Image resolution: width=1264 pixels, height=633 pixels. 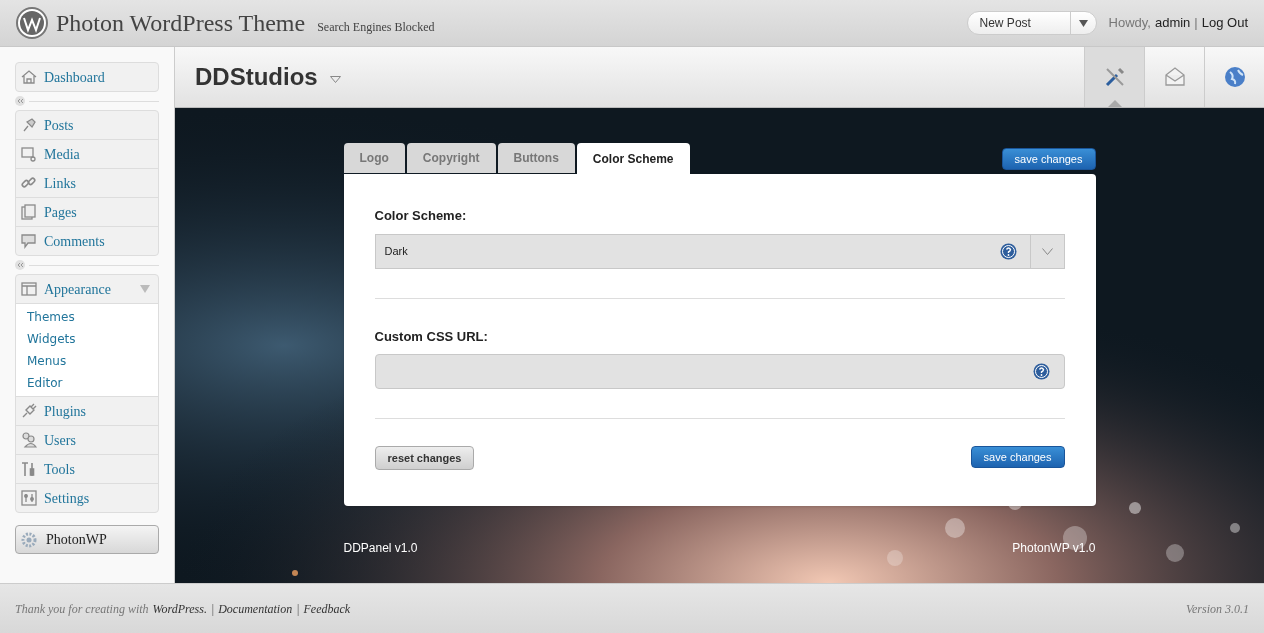 What do you see at coordinates (1172, 23) in the screenshot?
I see `username-link: admin` at bounding box center [1172, 23].